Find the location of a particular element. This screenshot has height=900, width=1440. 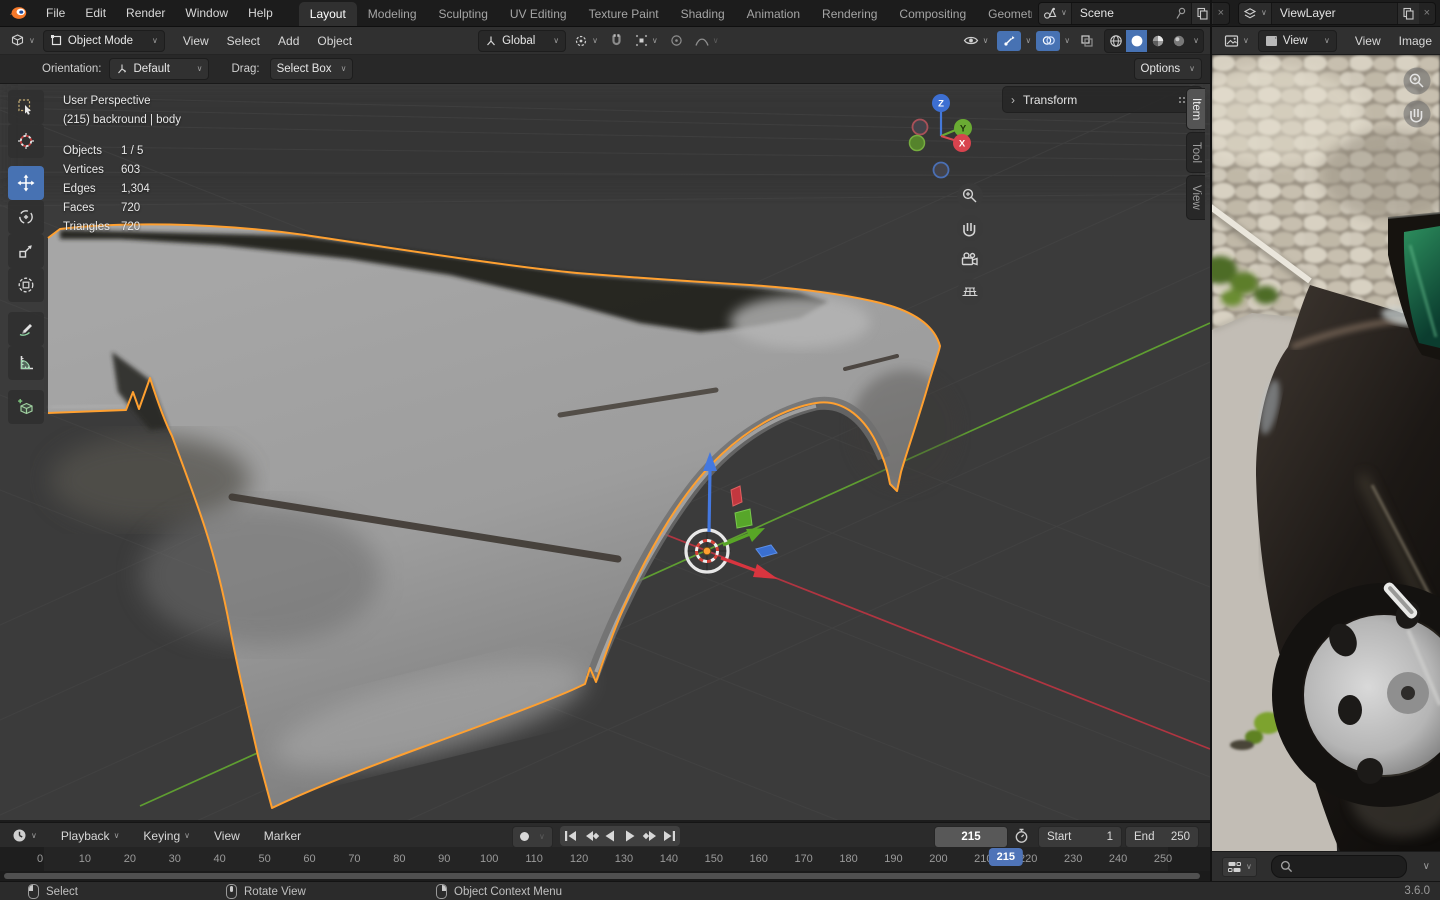

editor-type-button: ∨ is located at coordinates (22, 40).